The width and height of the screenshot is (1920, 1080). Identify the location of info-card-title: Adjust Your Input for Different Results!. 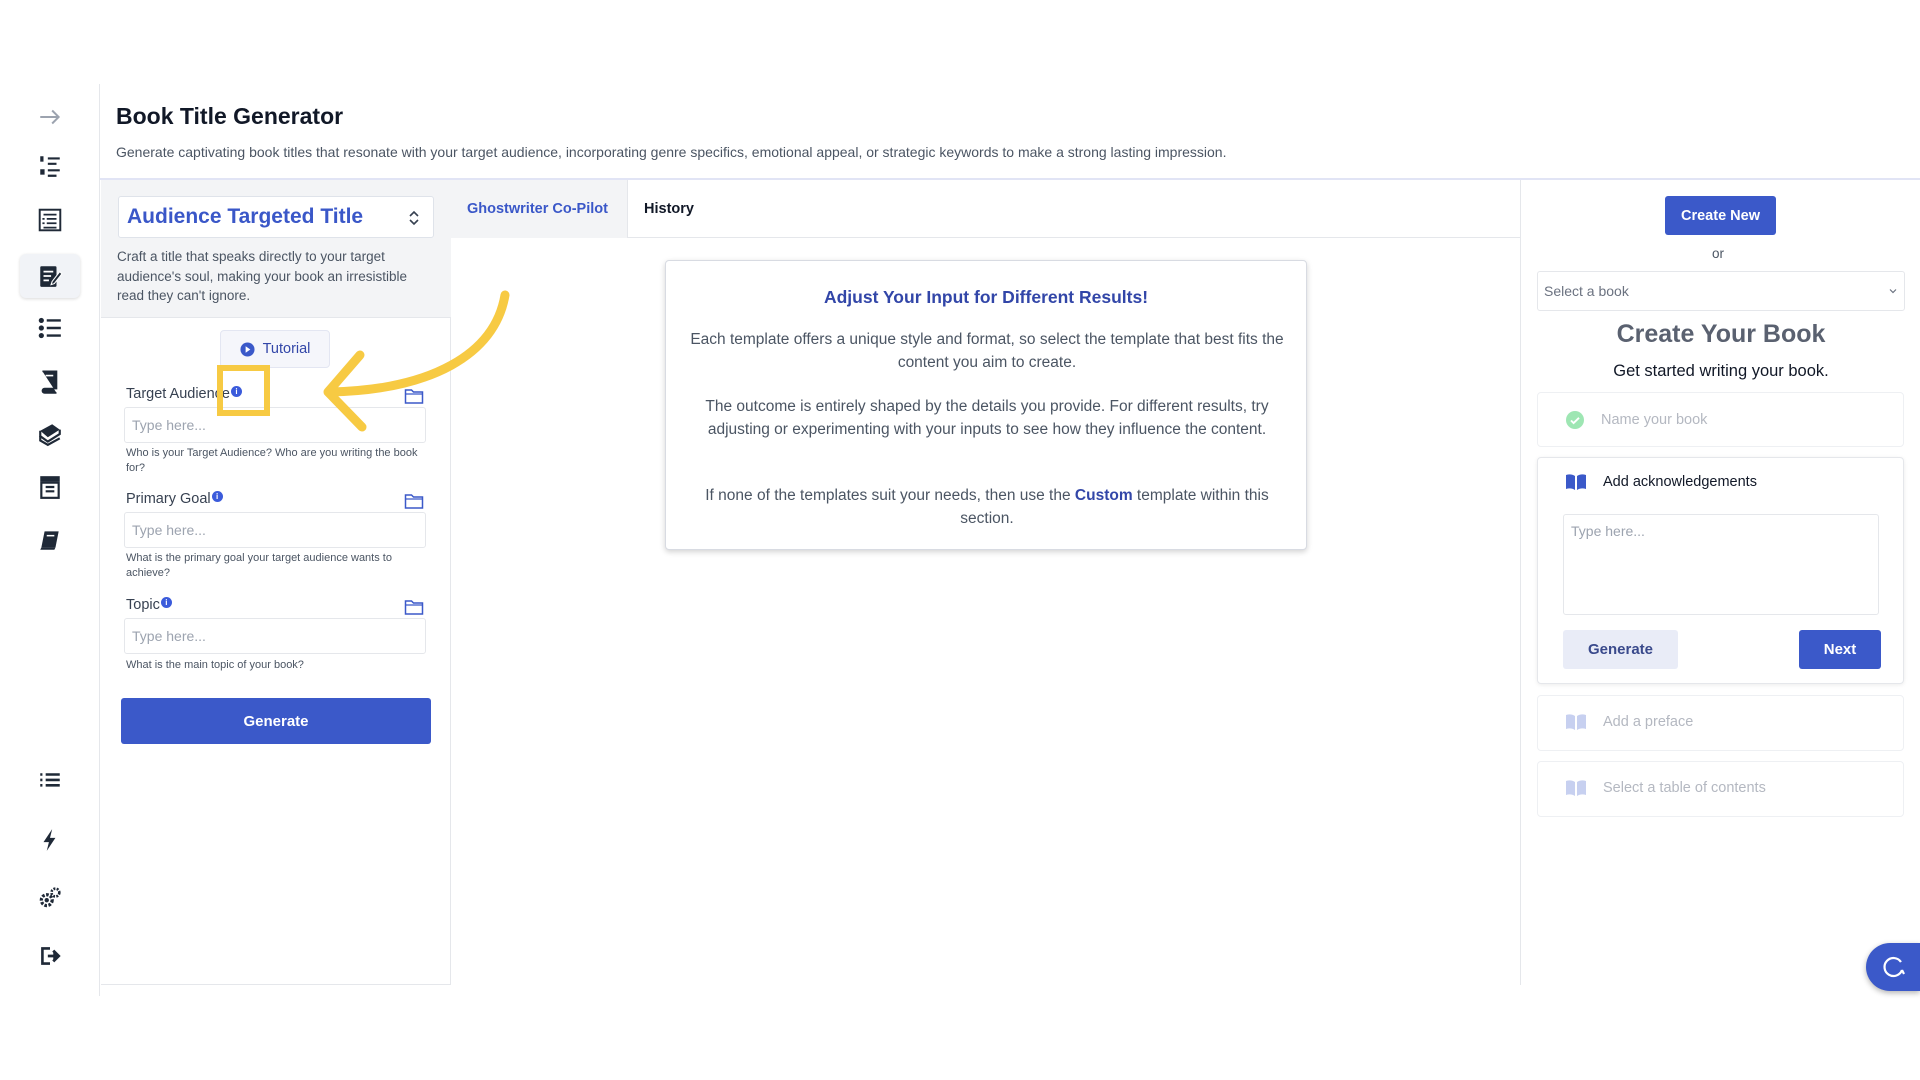
(986, 297).